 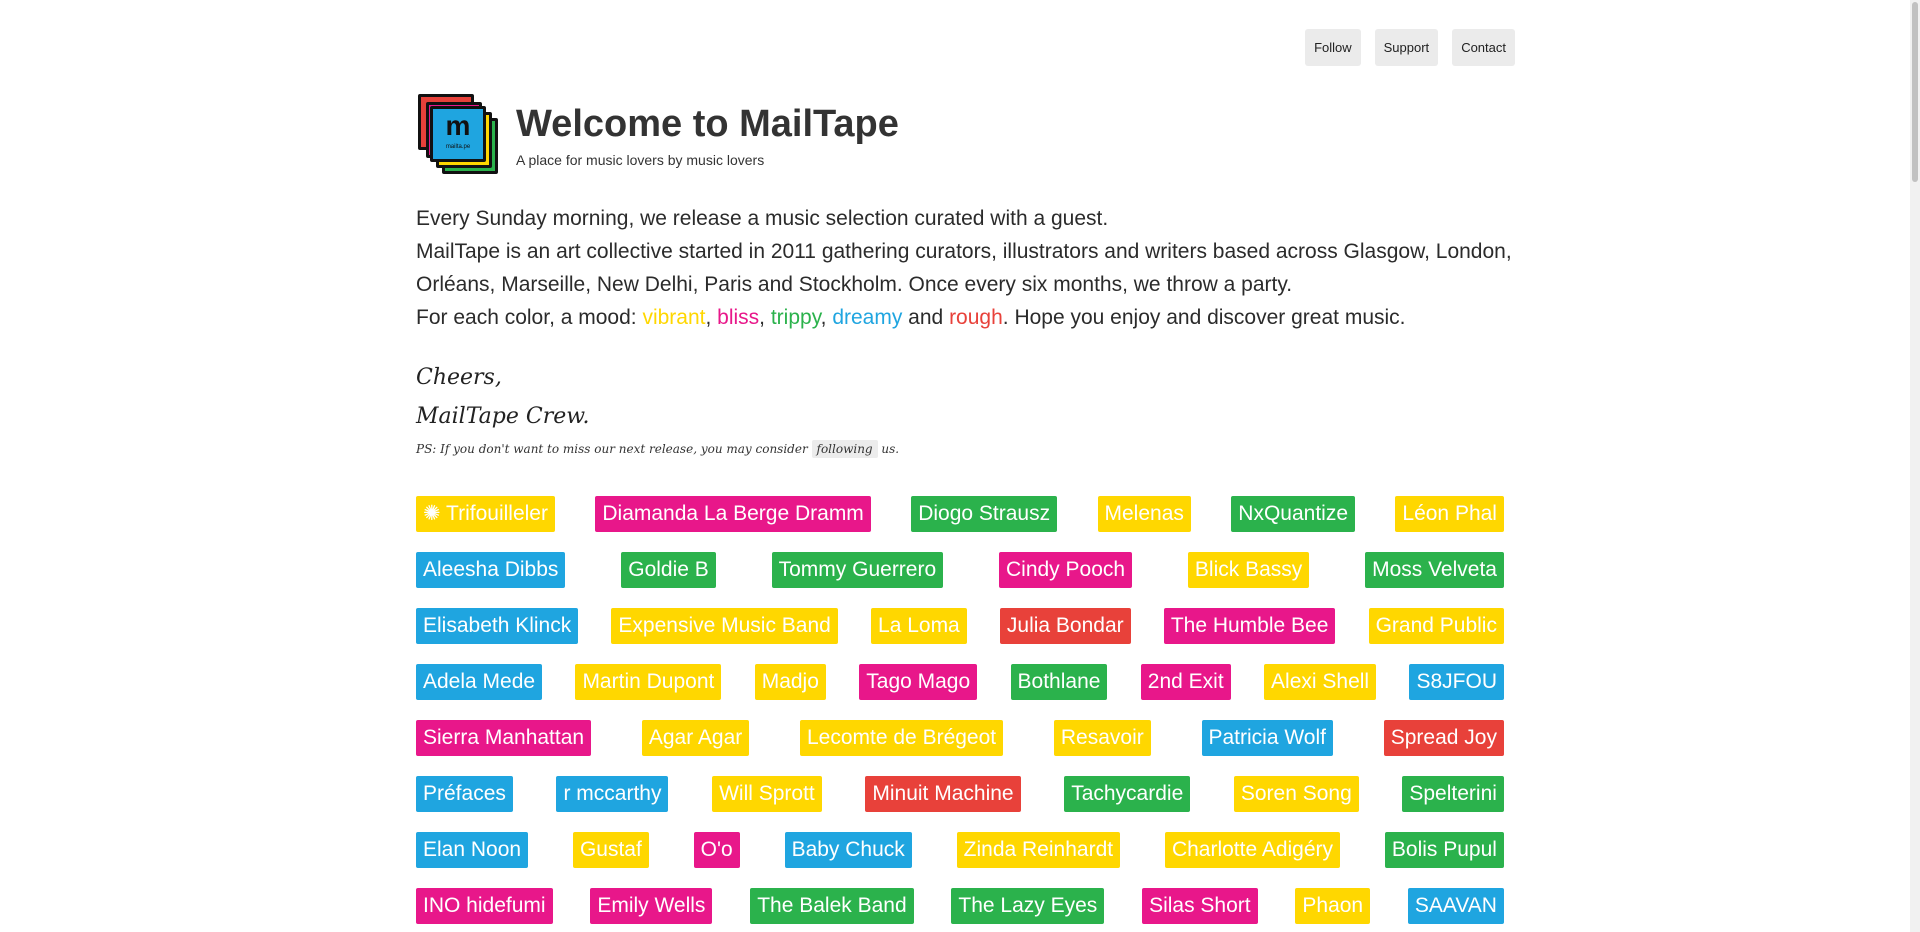 What do you see at coordinates (1406, 47) in the screenshot?
I see `support-button: Support` at bounding box center [1406, 47].